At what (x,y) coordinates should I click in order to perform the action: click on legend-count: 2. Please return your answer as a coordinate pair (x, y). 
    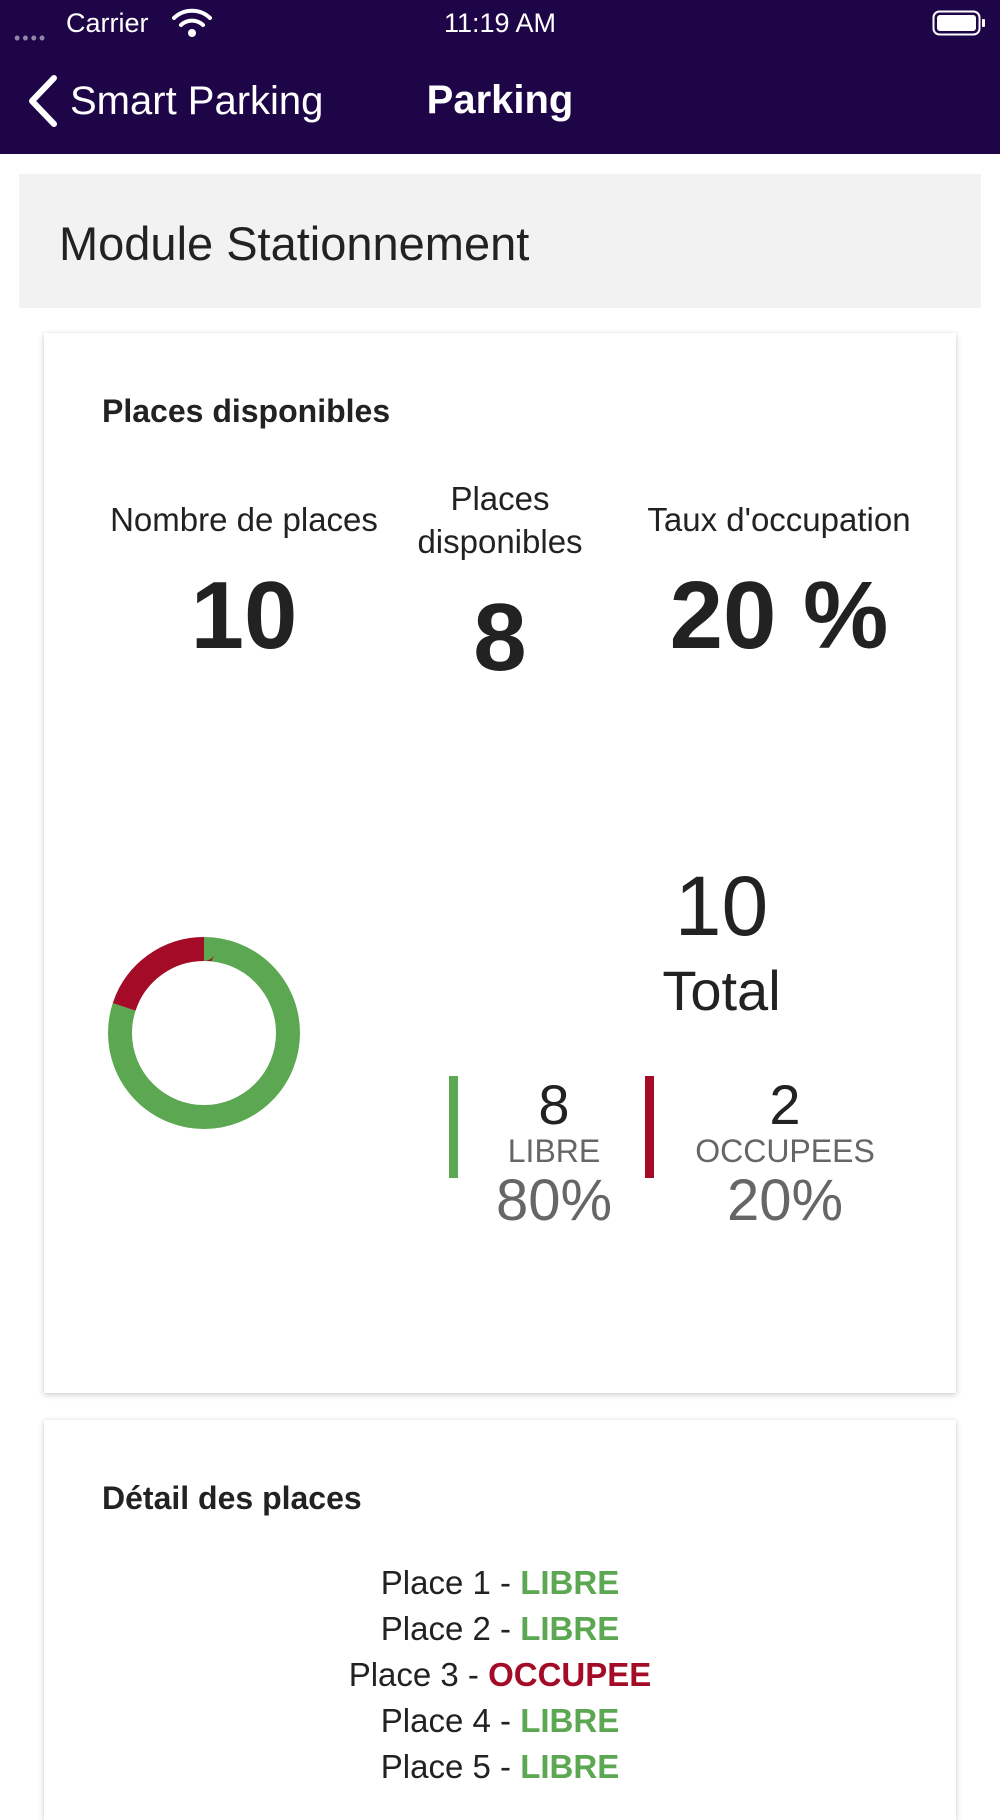
    Looking at the image, I should click on (785, 1104).